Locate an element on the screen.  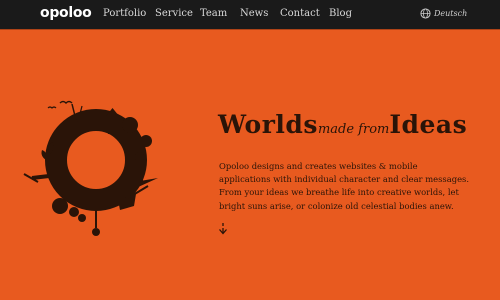
language-label: Deutsch is located at coordinates (451, 13).